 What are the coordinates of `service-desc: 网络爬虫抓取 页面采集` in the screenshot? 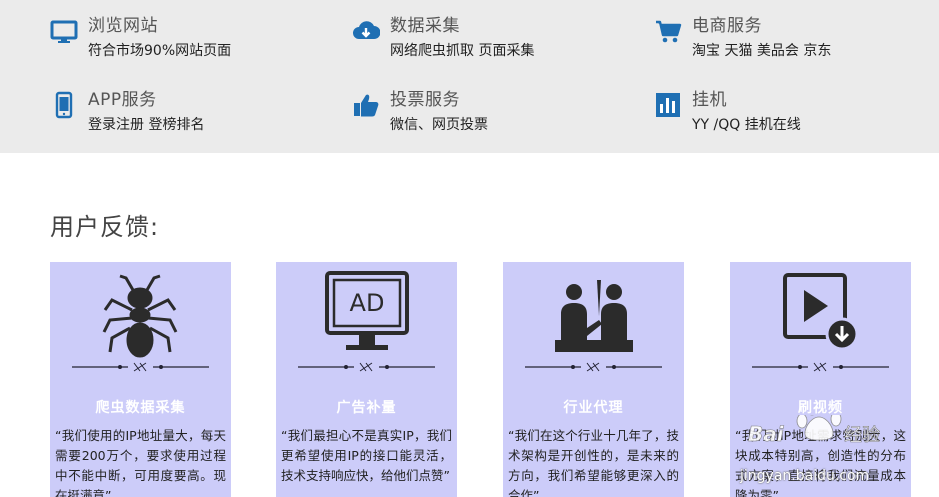 It's located at (462, 51).